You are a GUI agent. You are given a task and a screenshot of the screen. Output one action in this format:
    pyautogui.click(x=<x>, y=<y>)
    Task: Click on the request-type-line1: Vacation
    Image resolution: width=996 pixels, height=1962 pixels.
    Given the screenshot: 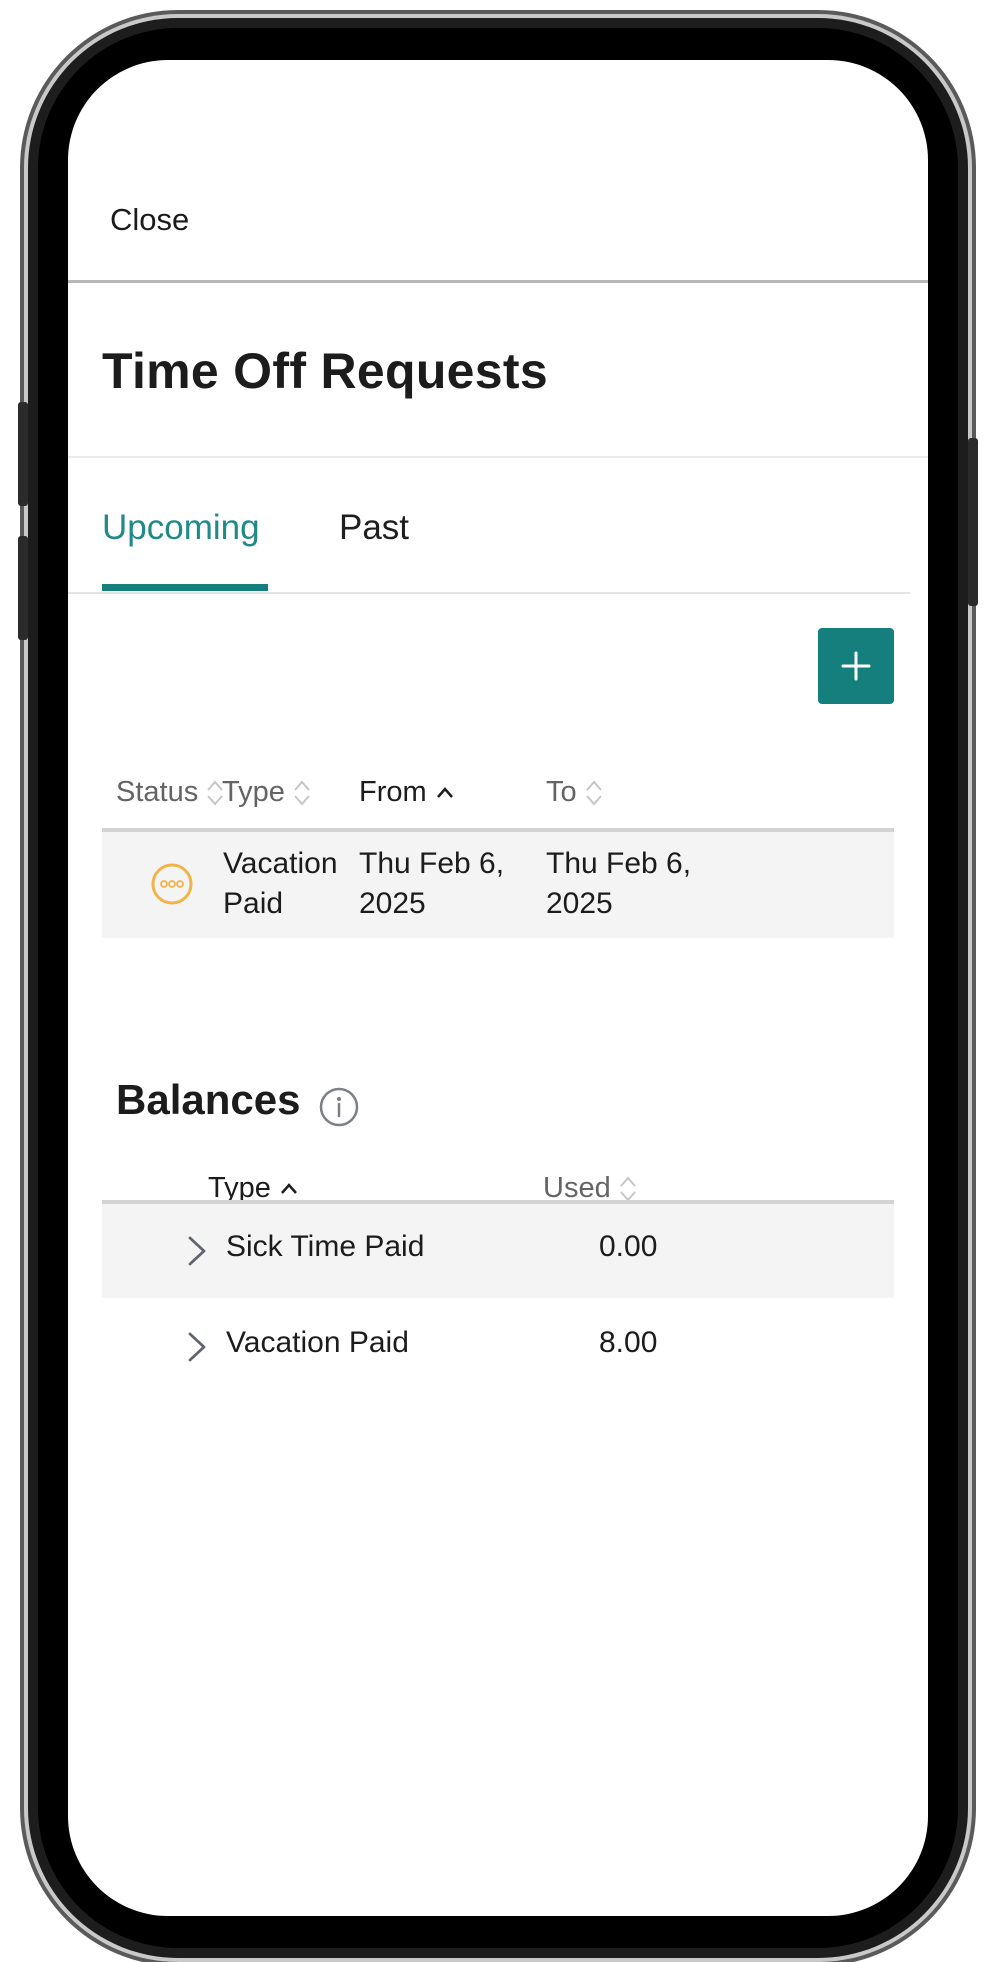 What is the action you would take?
    pyautogui.click(x=280, y=863)
    